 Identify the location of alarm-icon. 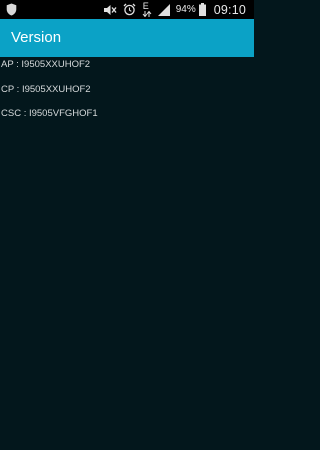
(129, 9).